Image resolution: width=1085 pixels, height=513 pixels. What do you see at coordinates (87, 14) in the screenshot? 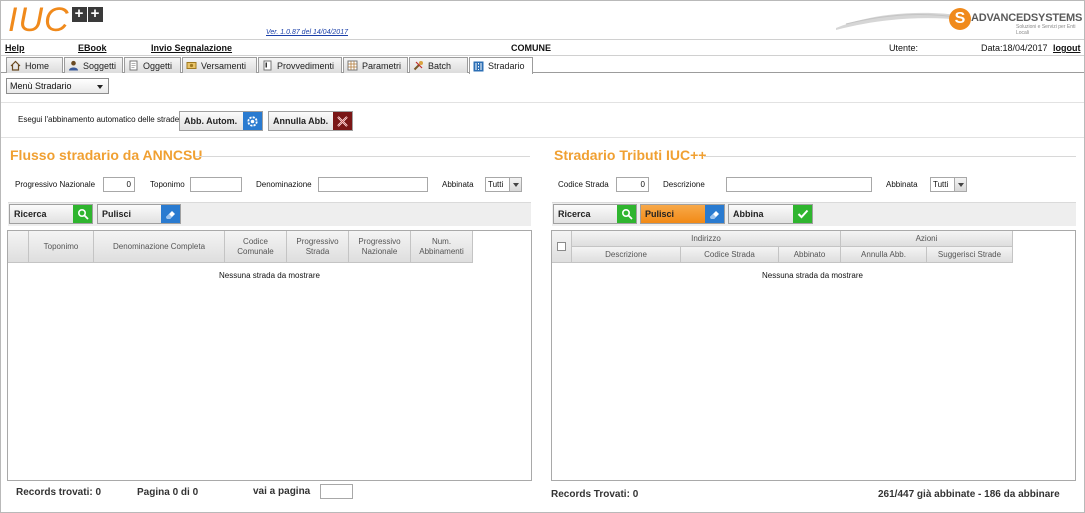
I see `plus-plus-logo-icon: + +` at bounding box center [87, 14].